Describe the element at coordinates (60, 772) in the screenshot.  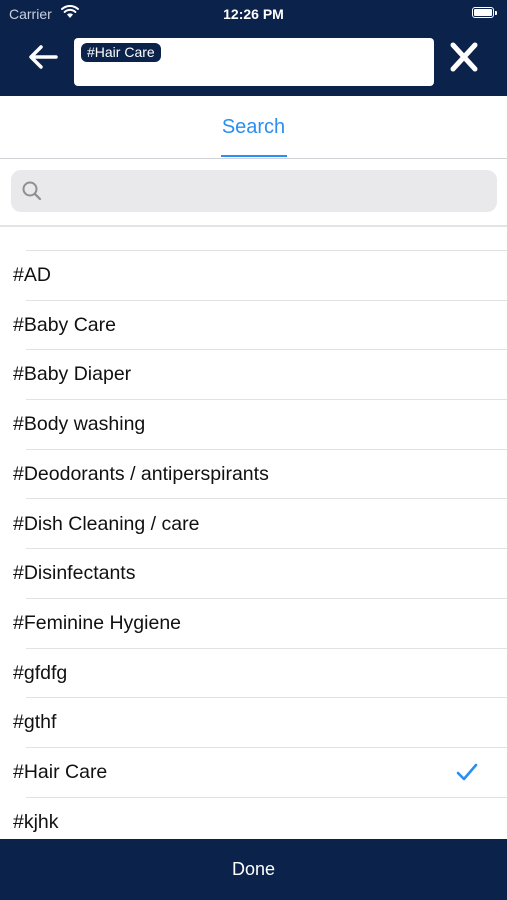
I see `list-item-label: #Hair Care` at that location.